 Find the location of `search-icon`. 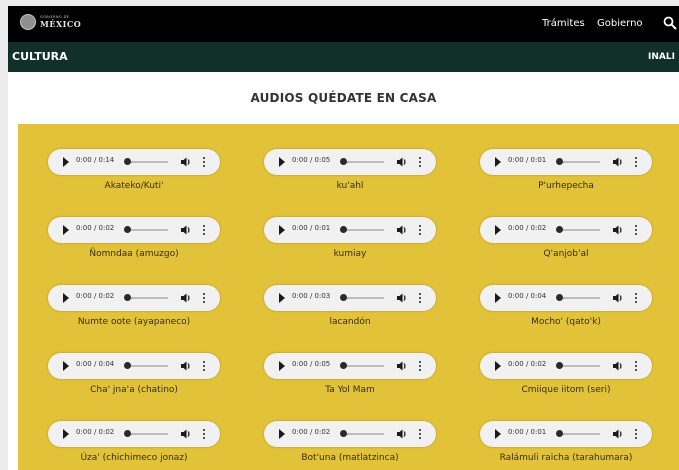

search-icon is located at coordinates (670, 23).